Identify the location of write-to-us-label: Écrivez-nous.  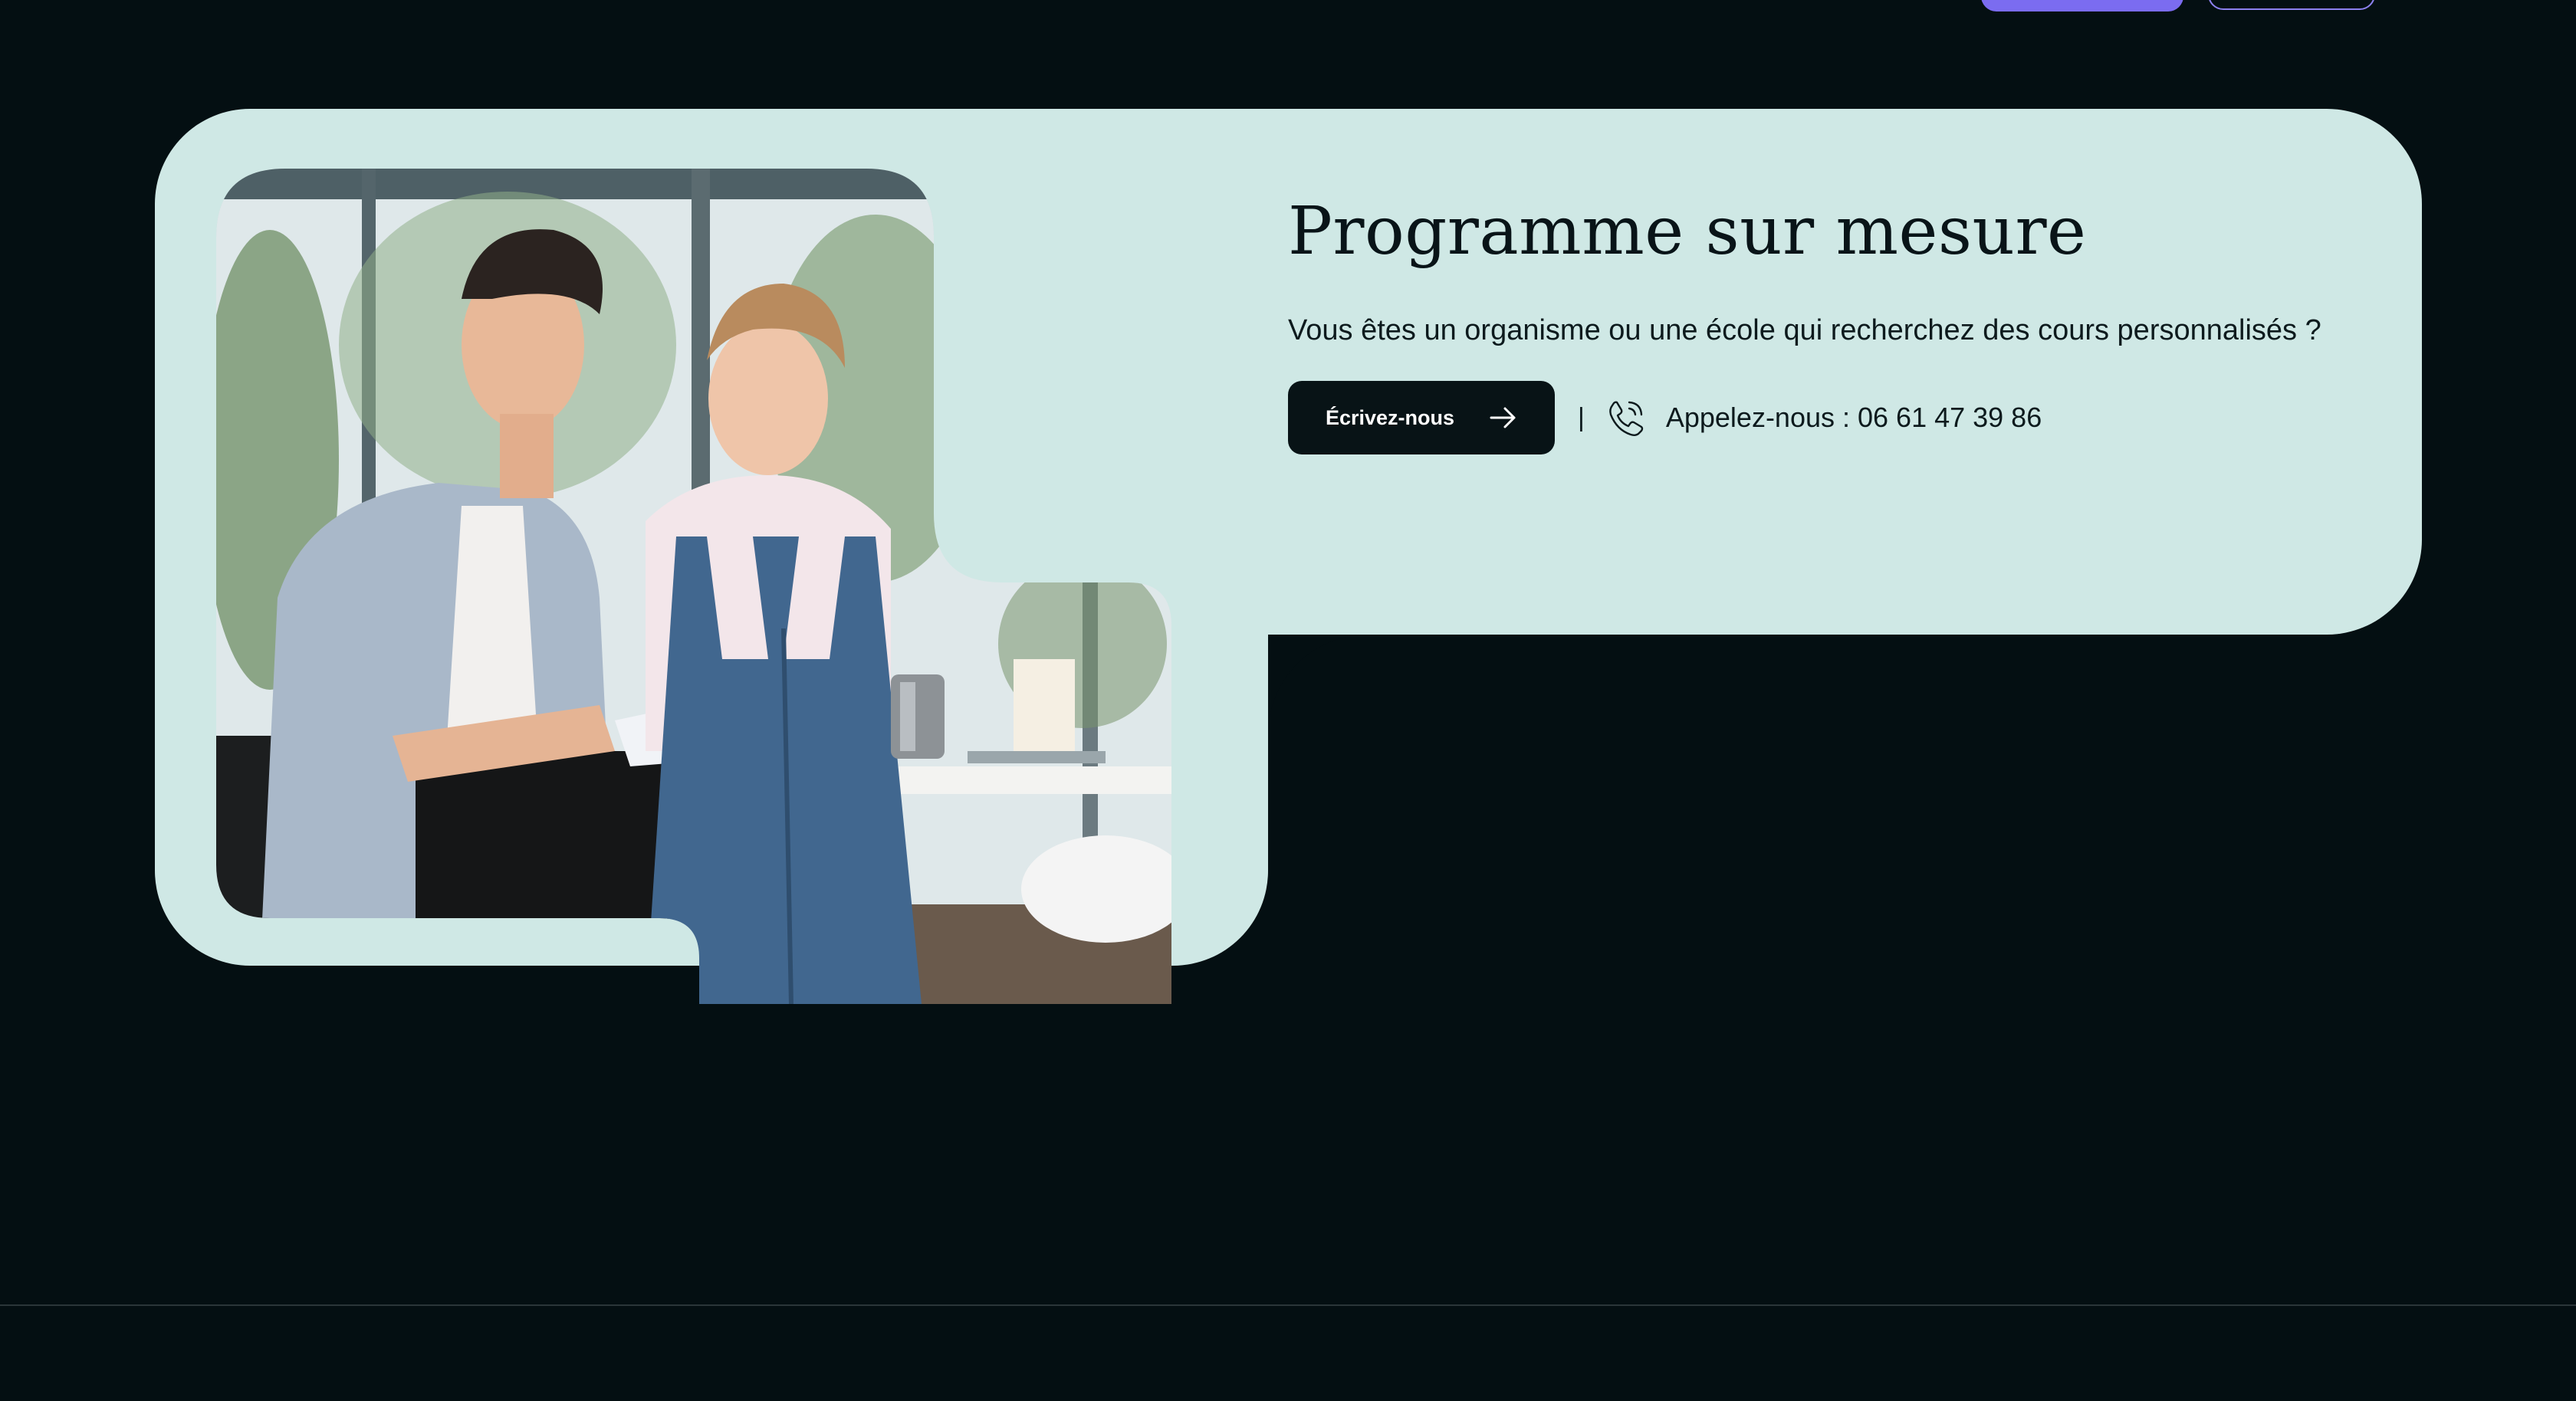
(1390, 417).